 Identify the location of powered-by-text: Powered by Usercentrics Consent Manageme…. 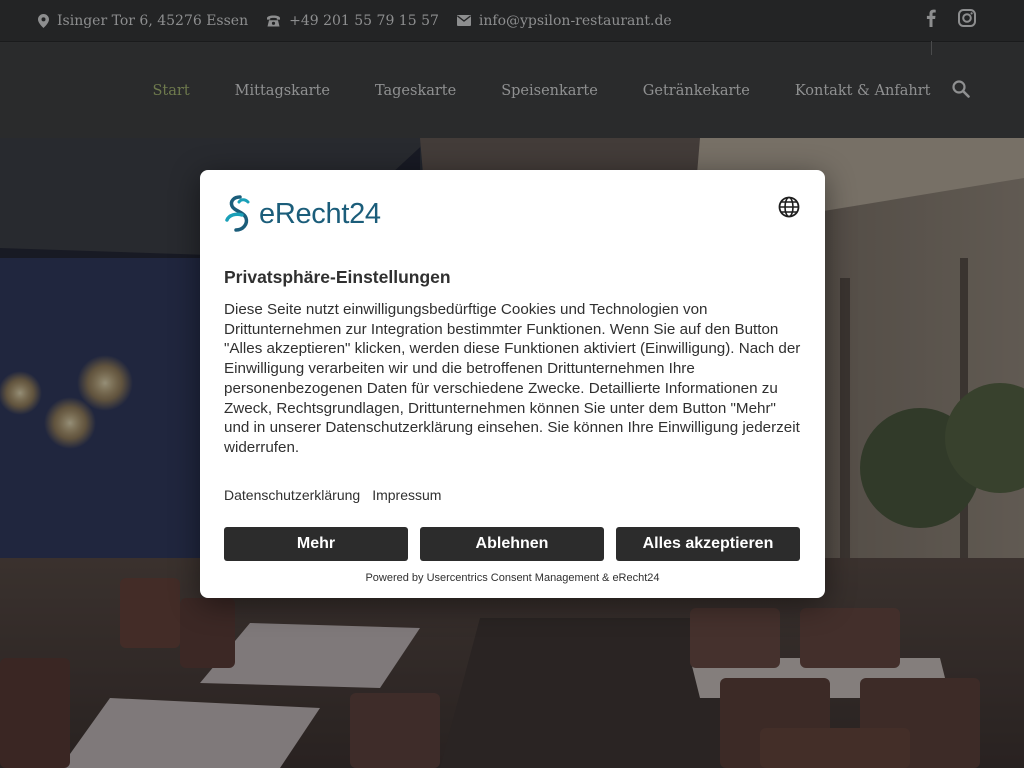
(512, 578).